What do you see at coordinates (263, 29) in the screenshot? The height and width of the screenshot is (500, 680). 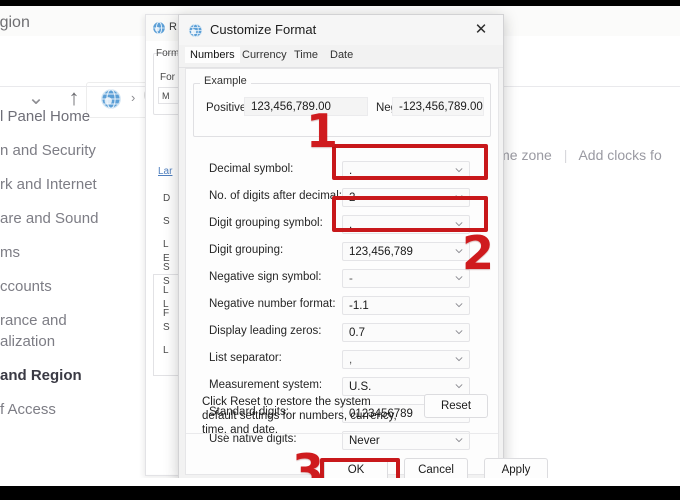 I see `dialog-title: Customize Format` at bounding box center [263, 29].